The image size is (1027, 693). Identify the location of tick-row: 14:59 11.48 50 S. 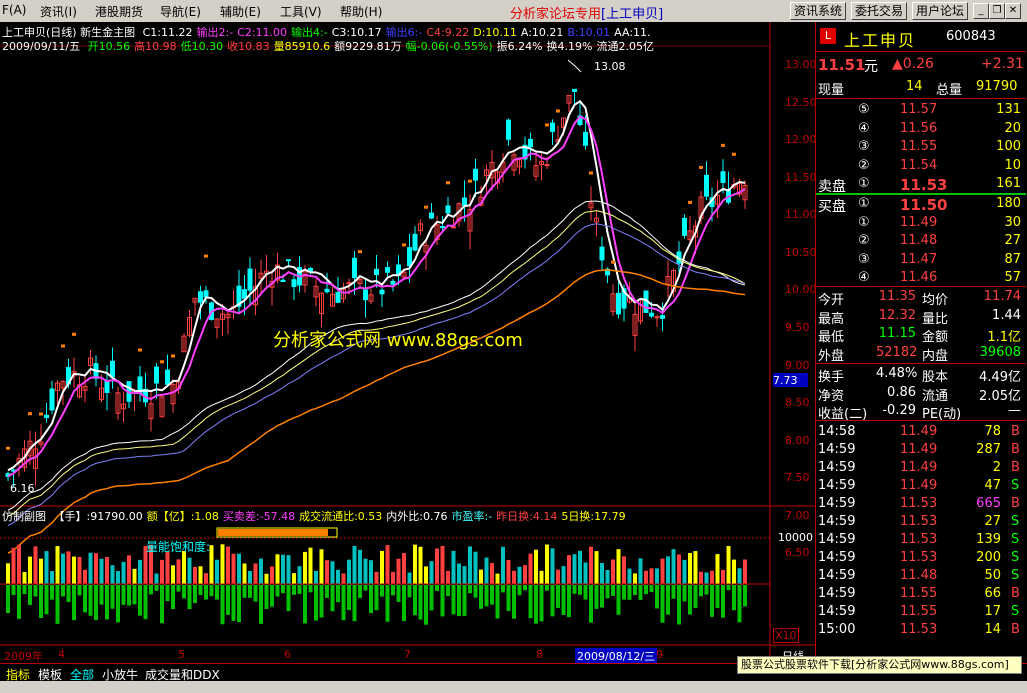
(921, 576).